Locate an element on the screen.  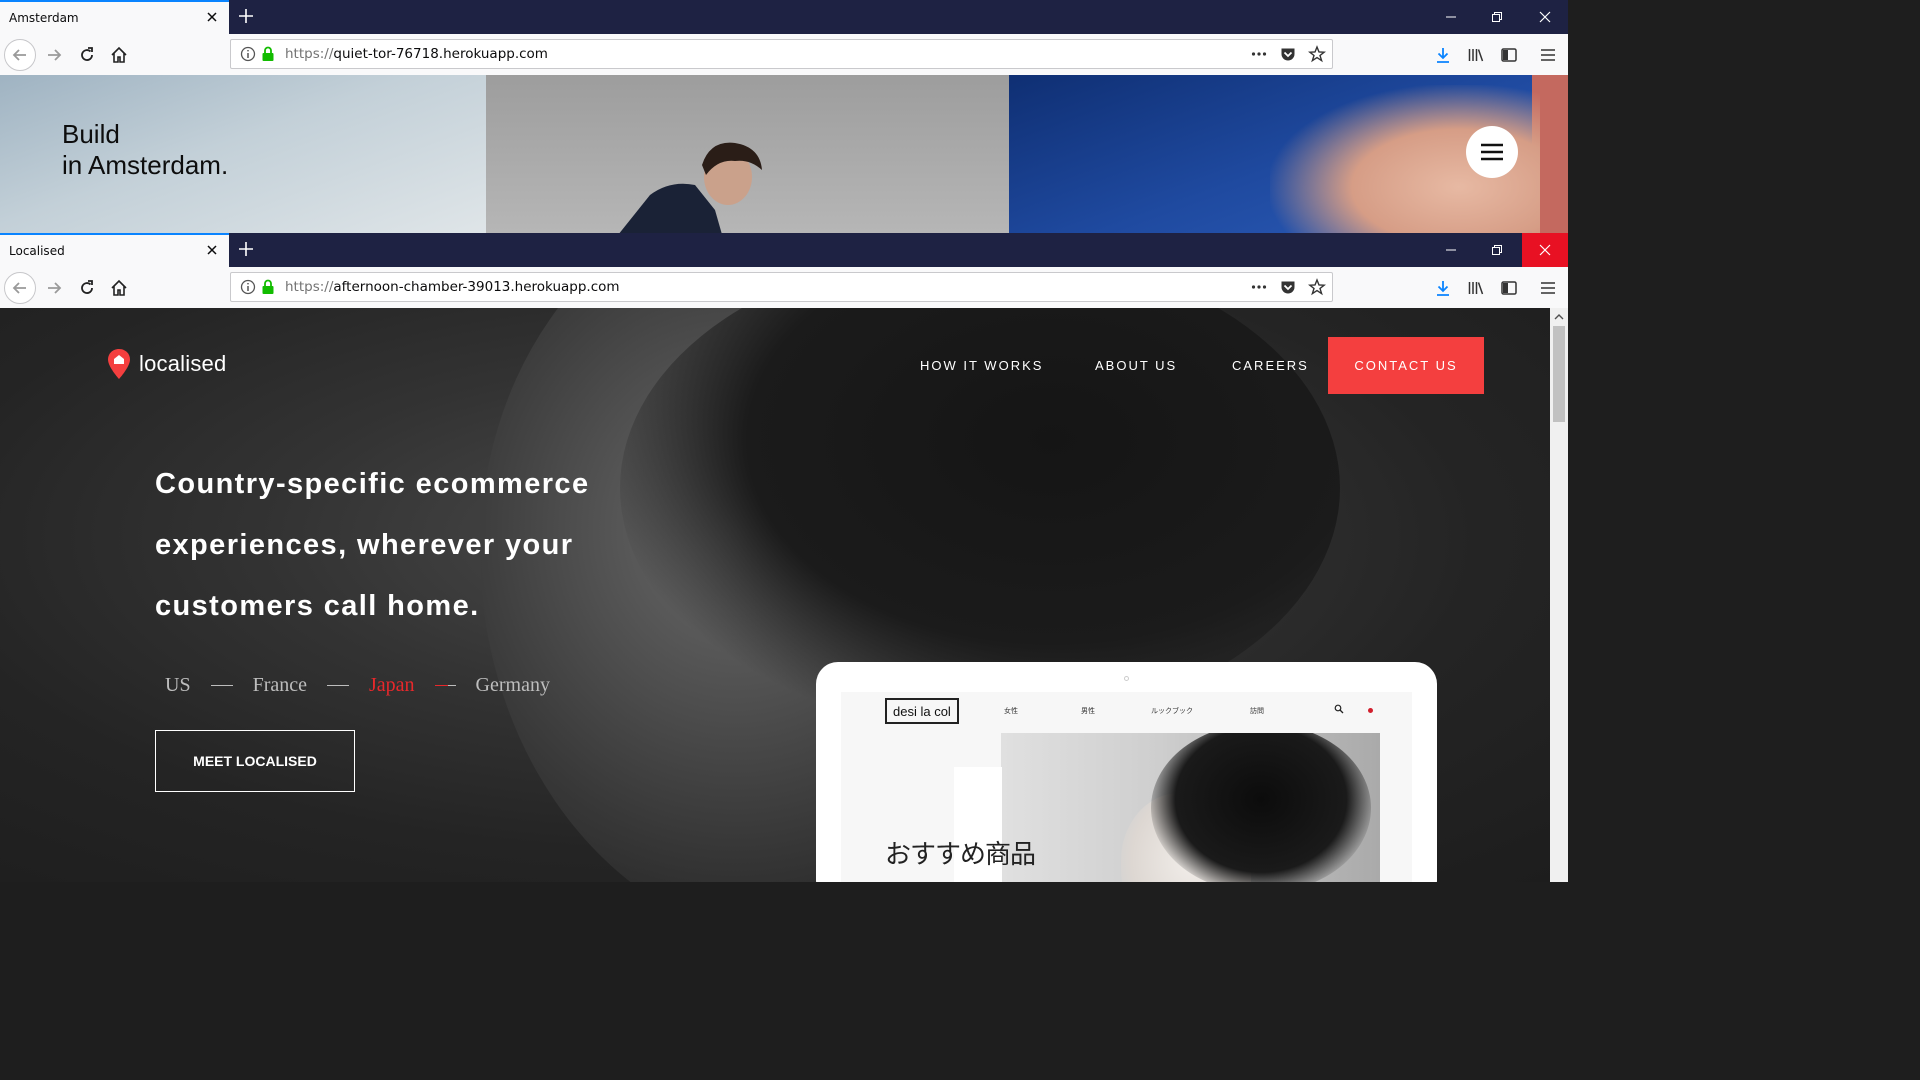
hamburger-menu-button is located at coordinates (1492, 152).